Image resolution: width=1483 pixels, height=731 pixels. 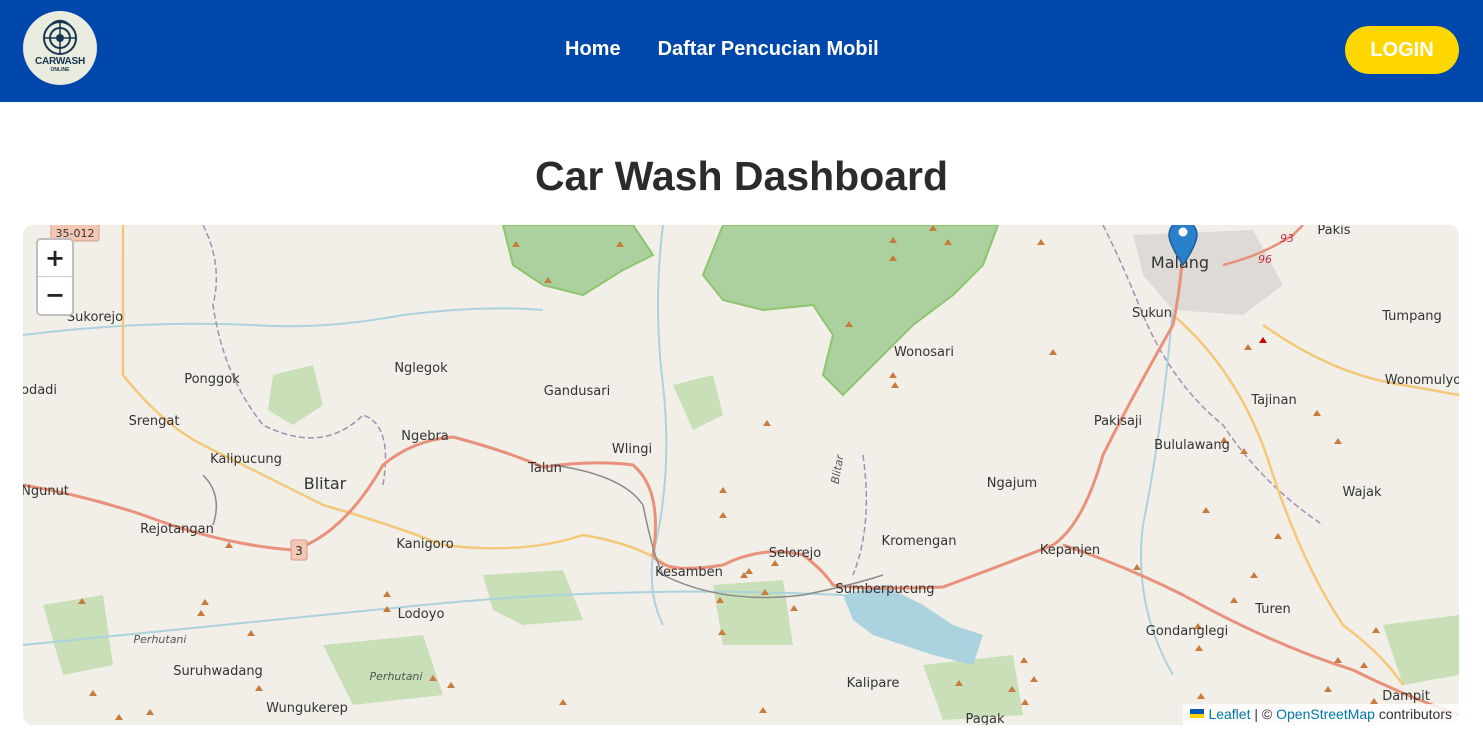 I want to click on road-shield-label: 3, so click(x=299, y=551).